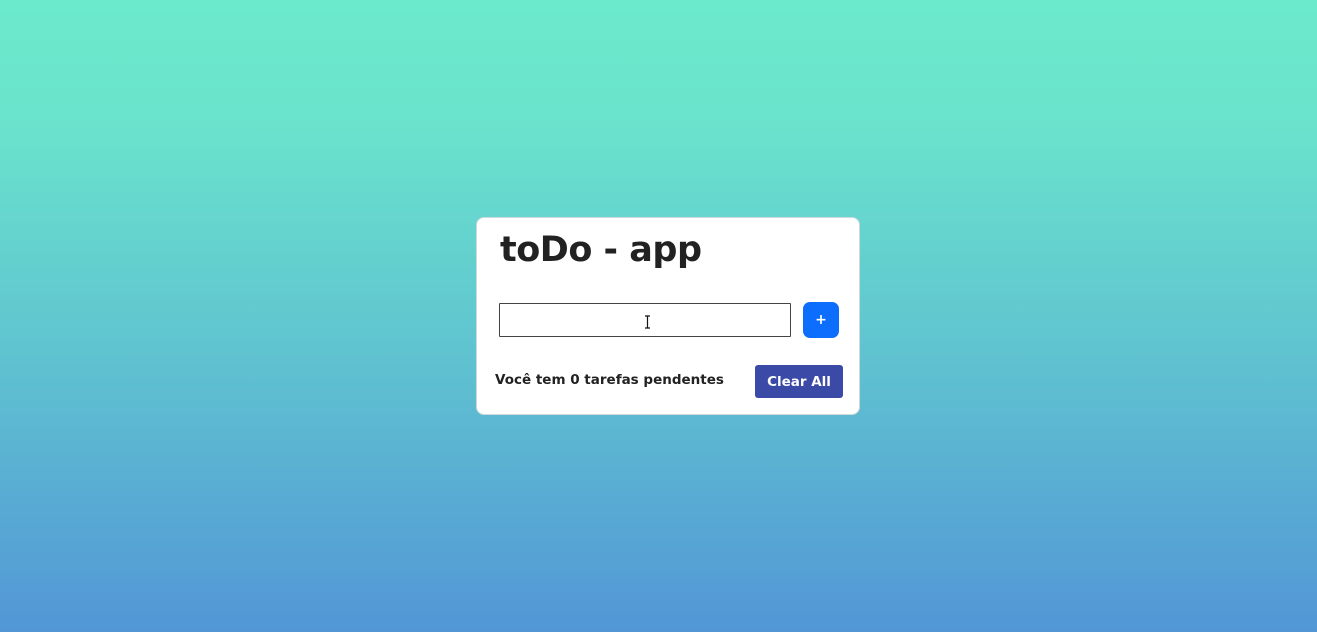 This screenshot has height=632, width=1317. I want to click on add-task-button: +, so click(821, 320).